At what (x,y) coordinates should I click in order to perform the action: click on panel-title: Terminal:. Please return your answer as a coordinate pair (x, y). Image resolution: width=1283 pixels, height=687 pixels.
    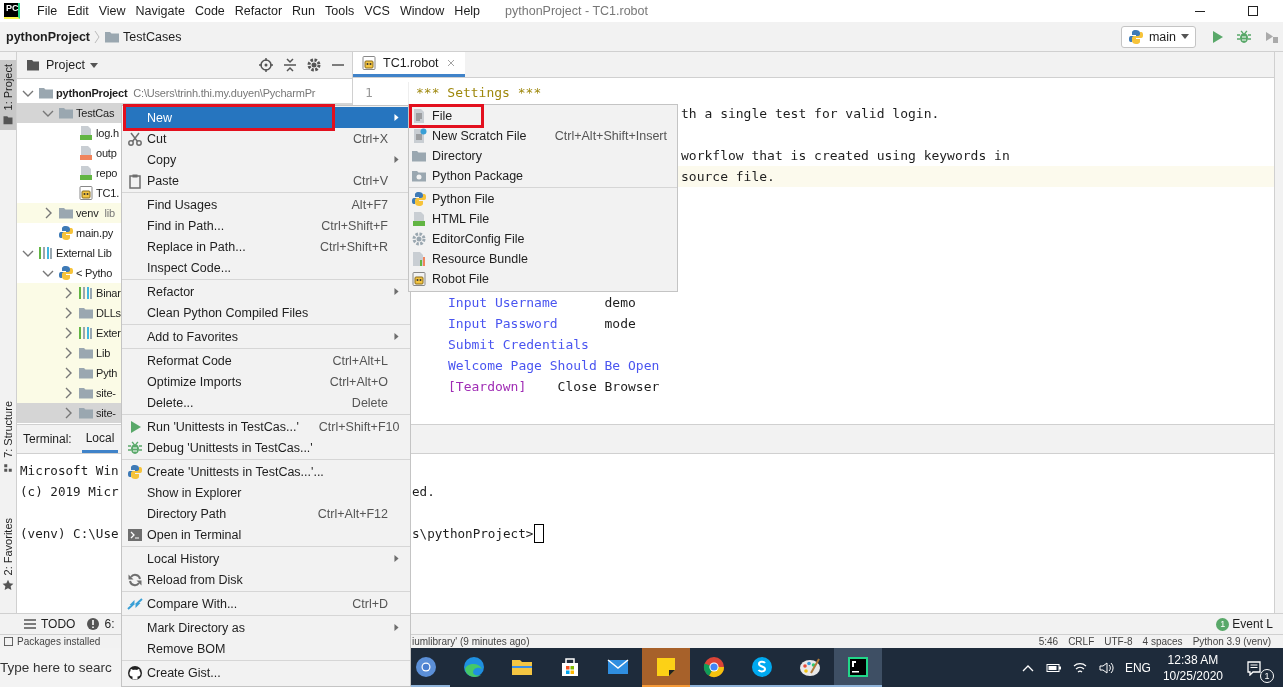
    Looking at the image, I should click on (47, 439).